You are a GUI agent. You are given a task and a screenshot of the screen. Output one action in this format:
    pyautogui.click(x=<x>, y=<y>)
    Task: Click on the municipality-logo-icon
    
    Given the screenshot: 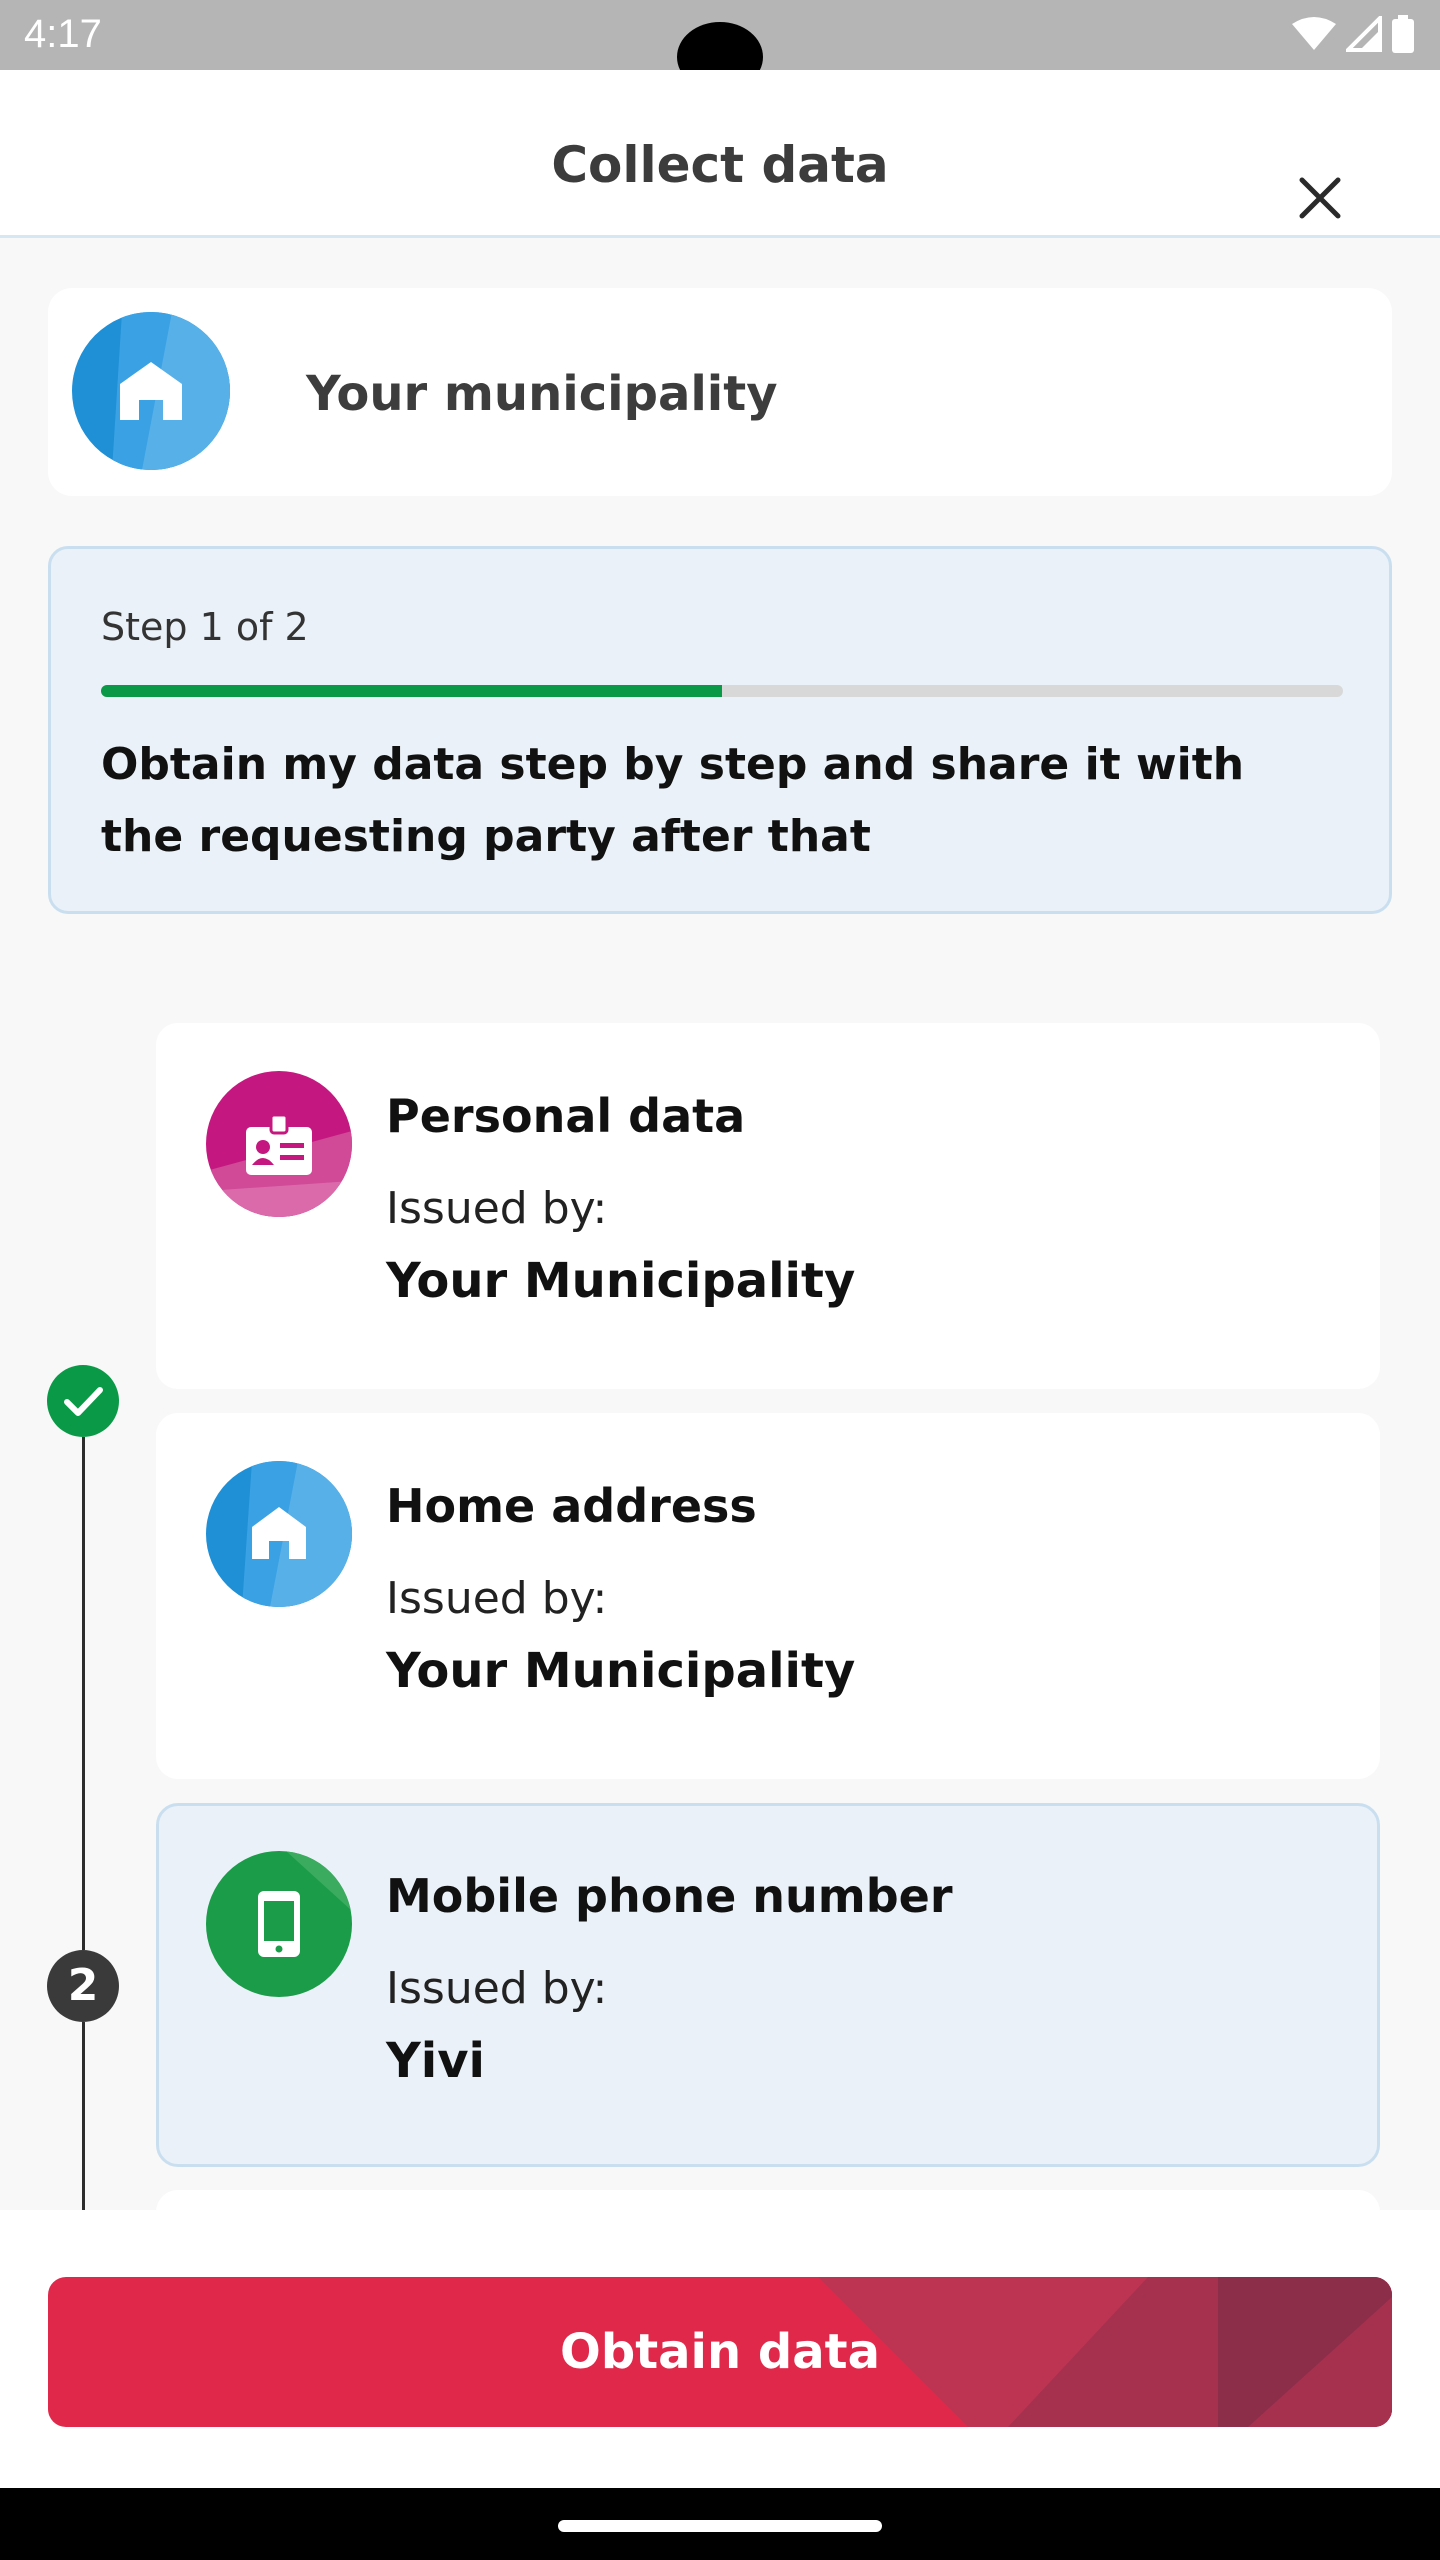 What is the action you would take?
    pyautogui.click(x=151, y=391)
    